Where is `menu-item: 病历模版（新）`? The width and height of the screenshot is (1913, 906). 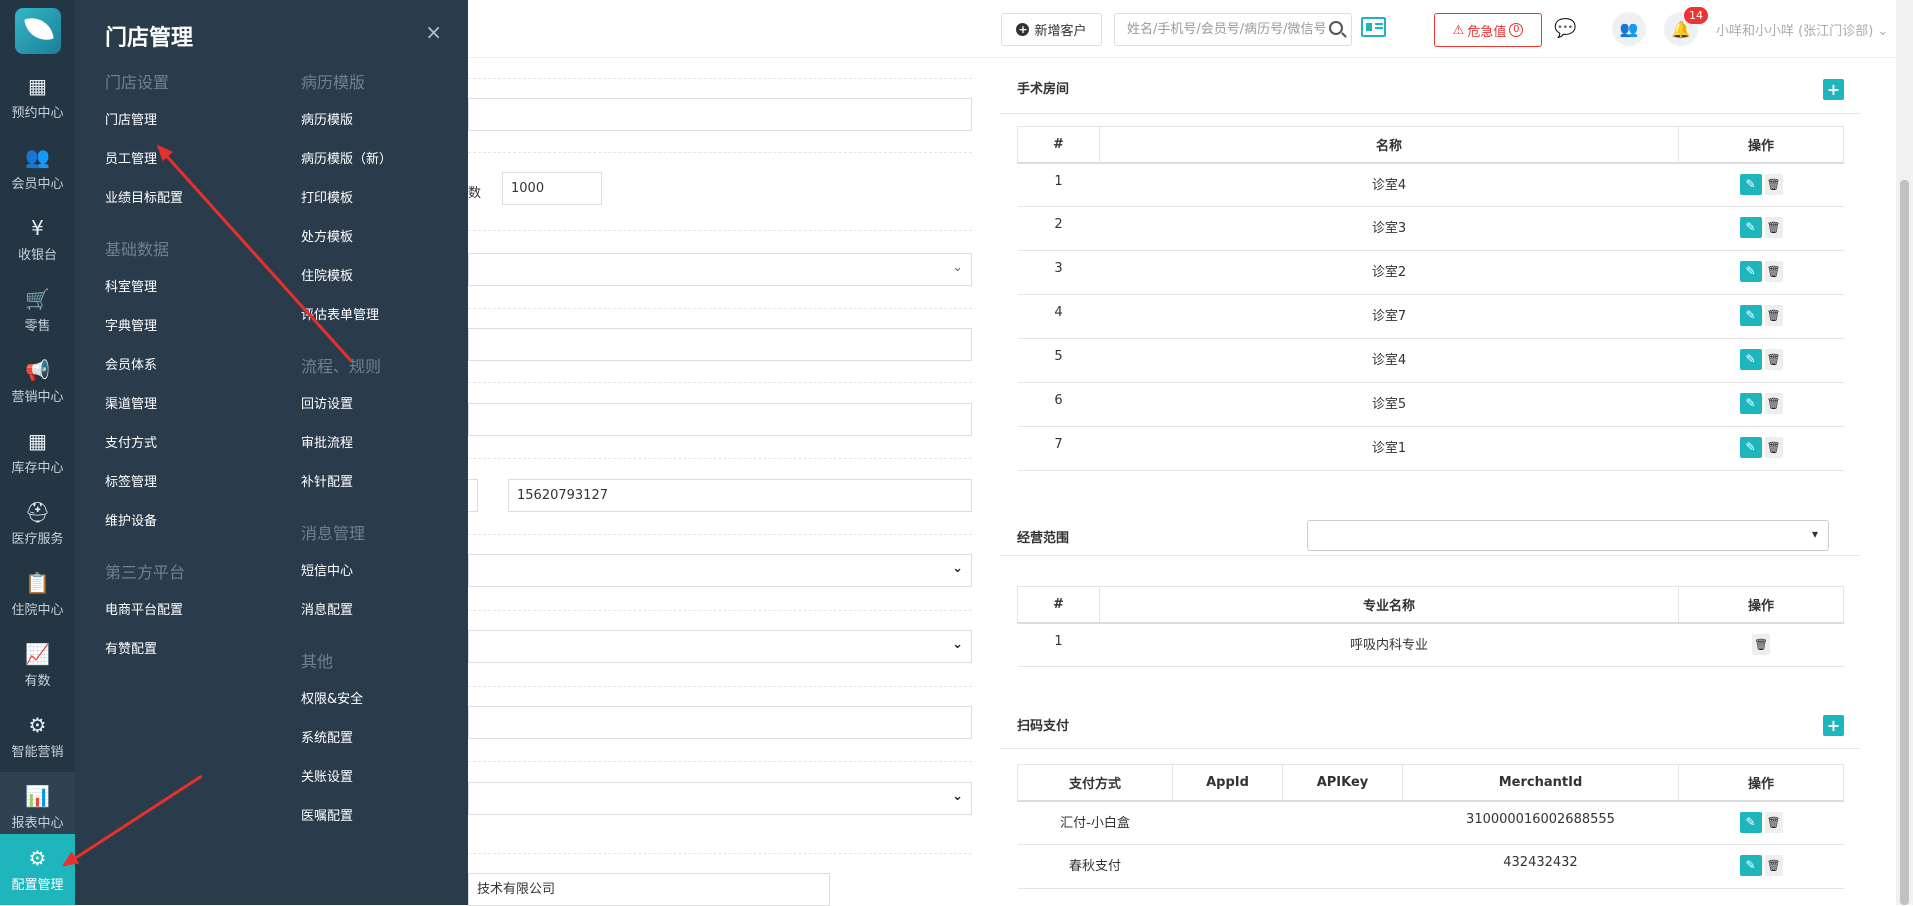
menu-item: 病历模版（新） is located at coordinates (346, 165).